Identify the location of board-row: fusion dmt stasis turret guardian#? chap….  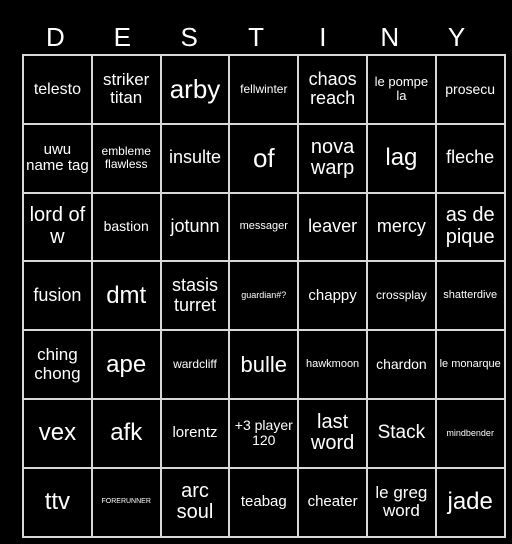
(264, 296).